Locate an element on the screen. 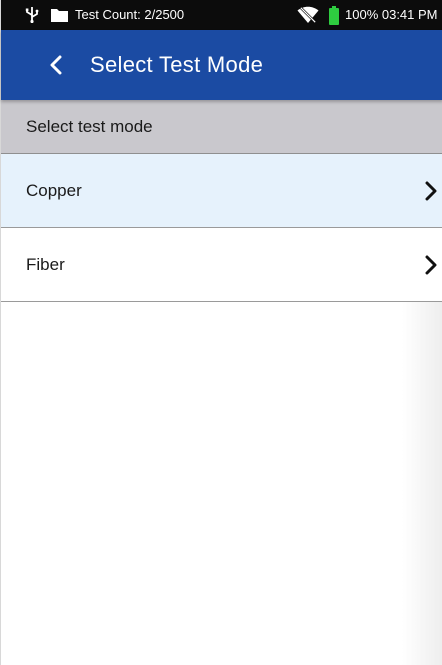  section-header: Select test mode is located at coordinates (221, 127).